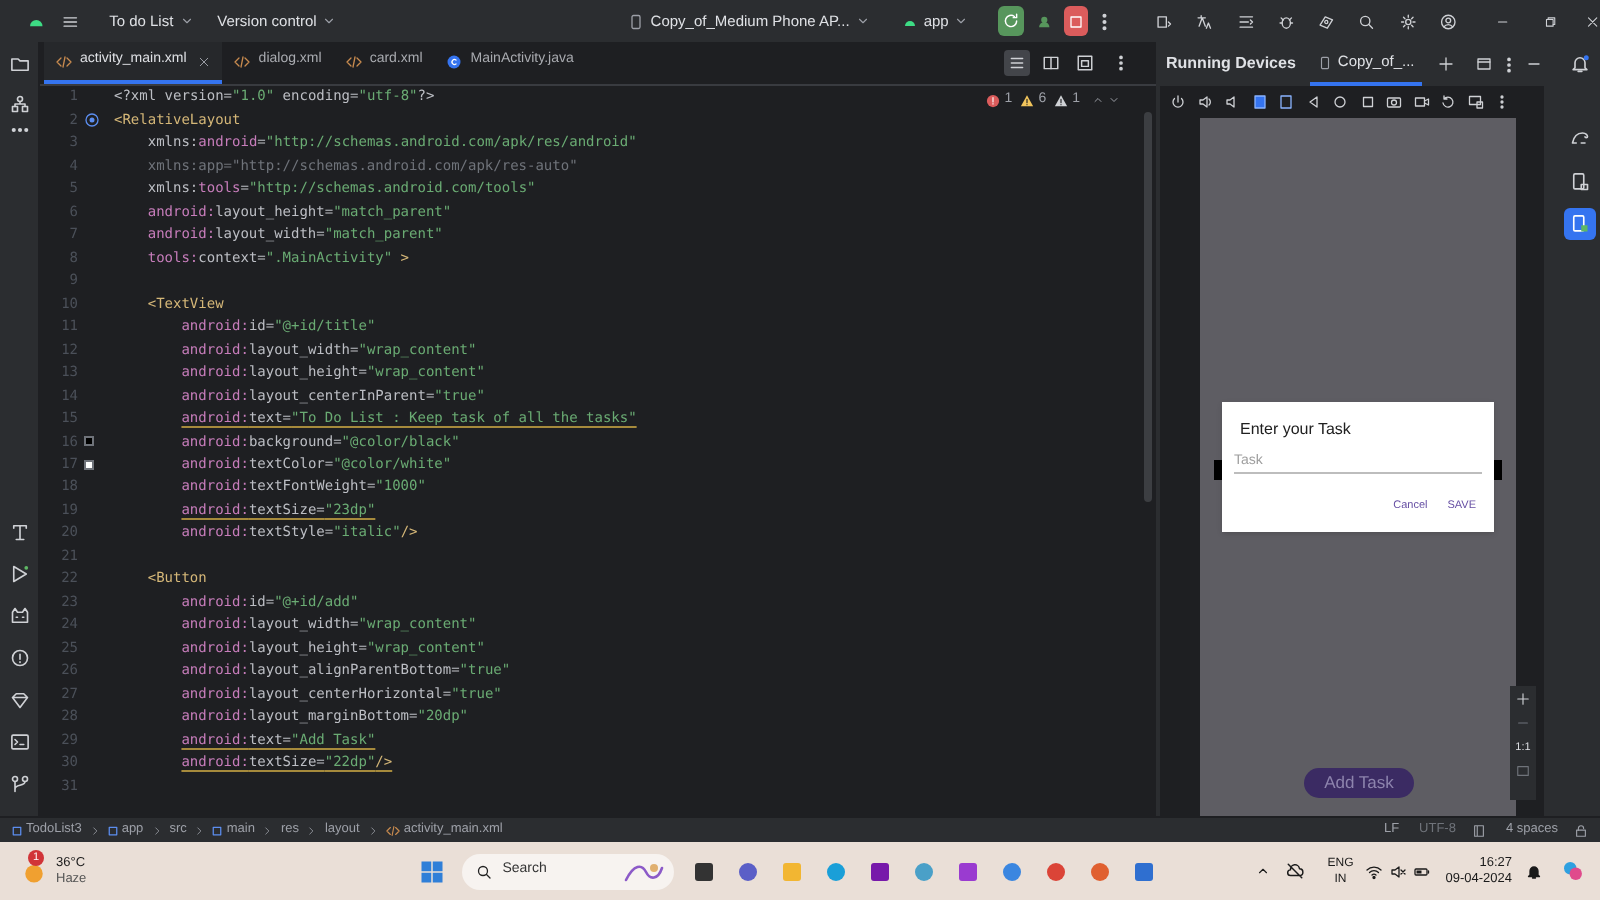  I want to click on code-view-button, so click(1017, 63).